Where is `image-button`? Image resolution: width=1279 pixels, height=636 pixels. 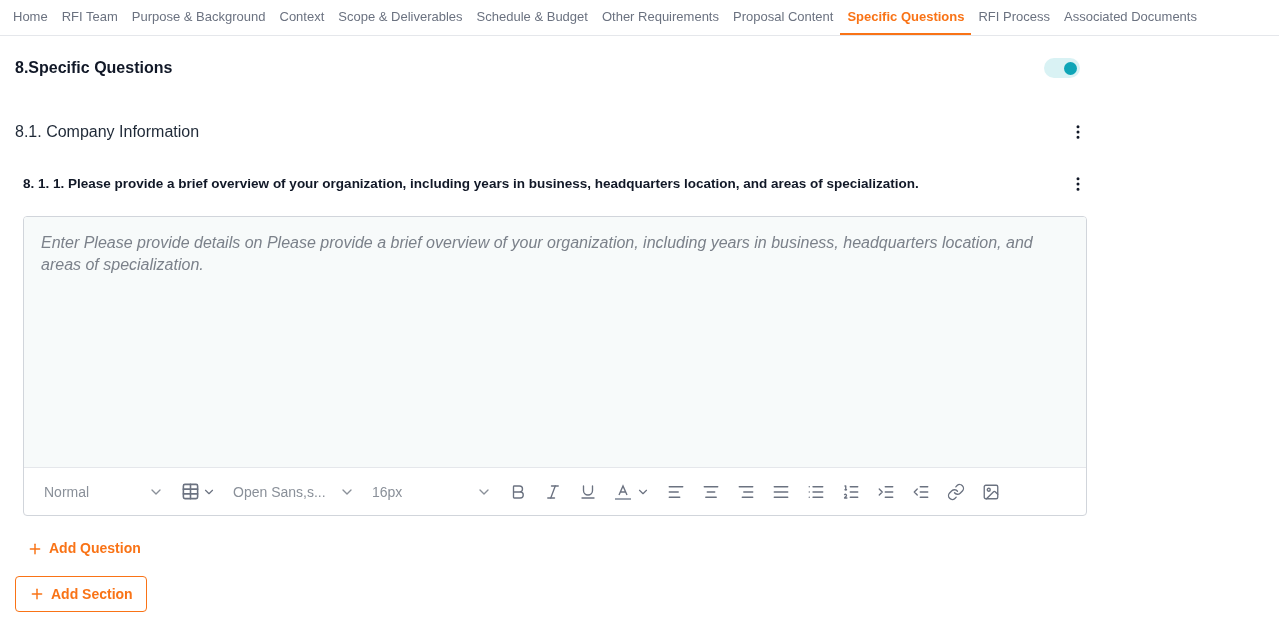
image-button is located at coordinates (991, 491).